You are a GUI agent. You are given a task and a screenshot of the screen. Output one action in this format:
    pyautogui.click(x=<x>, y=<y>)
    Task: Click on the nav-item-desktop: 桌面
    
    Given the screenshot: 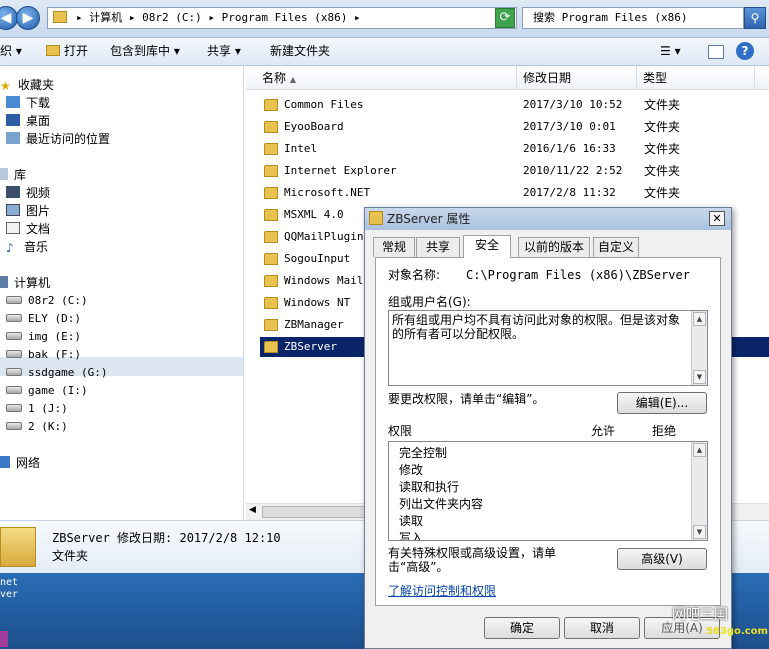 What is the action you would take?
    pyautogui.click(x=28, y=121)
    